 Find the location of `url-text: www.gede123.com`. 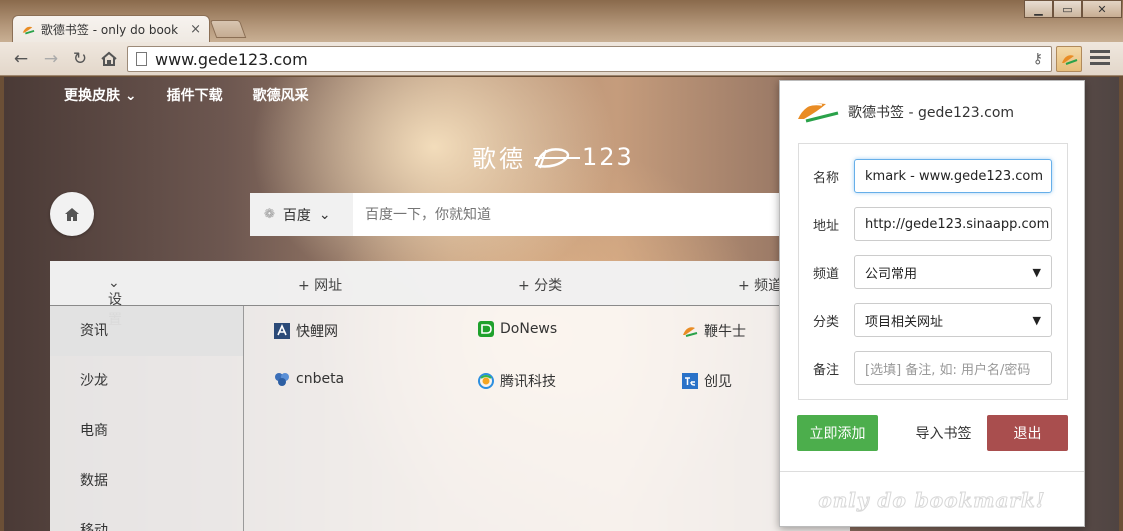

url-text: www.gede123.com is located at coordinates (231, 59).